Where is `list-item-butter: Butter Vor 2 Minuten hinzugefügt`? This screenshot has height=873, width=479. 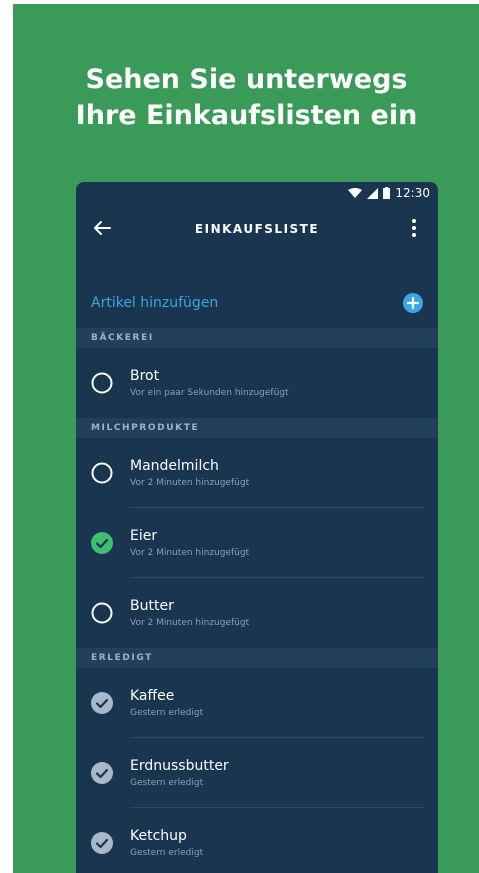 list-item-butter: Butter Vor 2 Minuten hinzugefügt is located at coordinates (257, 613).